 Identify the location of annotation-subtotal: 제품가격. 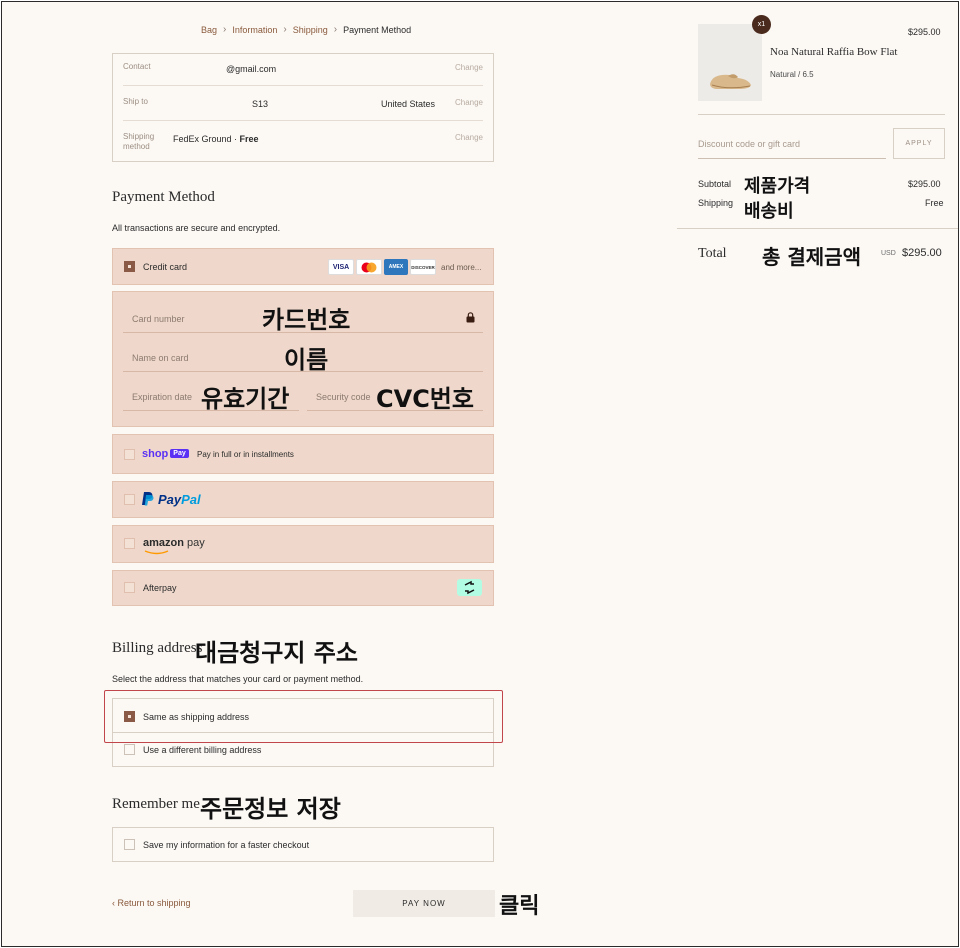
(777, 186).